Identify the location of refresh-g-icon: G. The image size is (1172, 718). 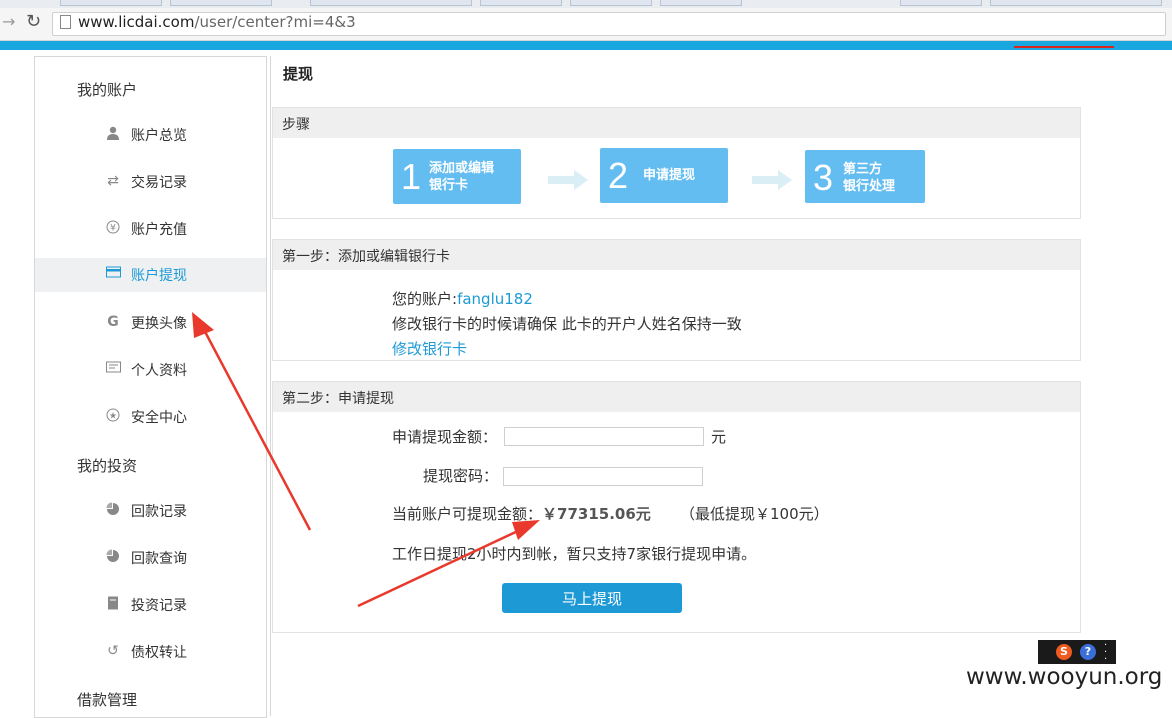
(113, 322).